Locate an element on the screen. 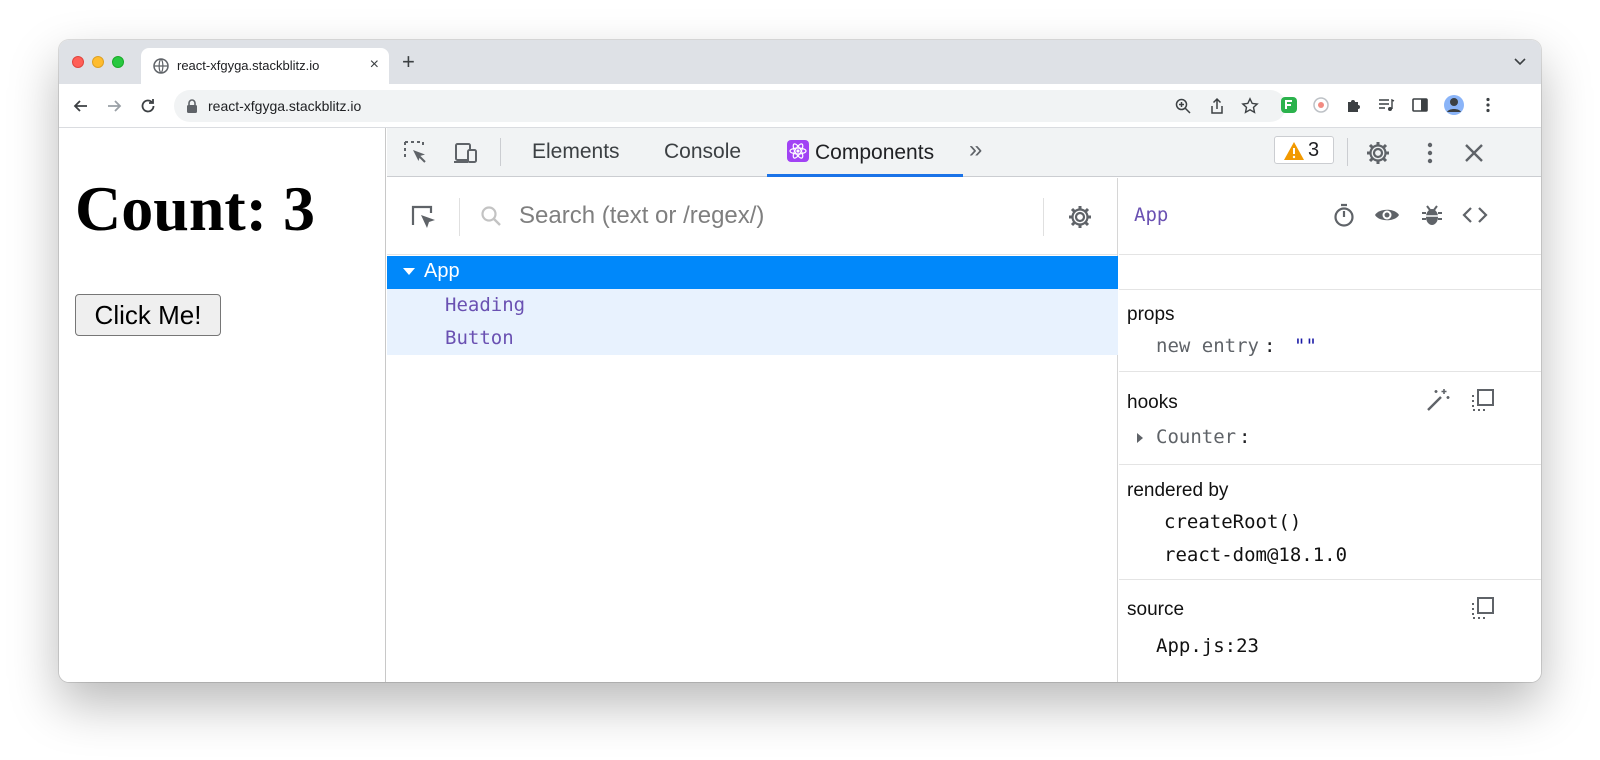 This screenshot has height=760, width=1600. extension-profiler-icon is located at coordinates (1321, 105).